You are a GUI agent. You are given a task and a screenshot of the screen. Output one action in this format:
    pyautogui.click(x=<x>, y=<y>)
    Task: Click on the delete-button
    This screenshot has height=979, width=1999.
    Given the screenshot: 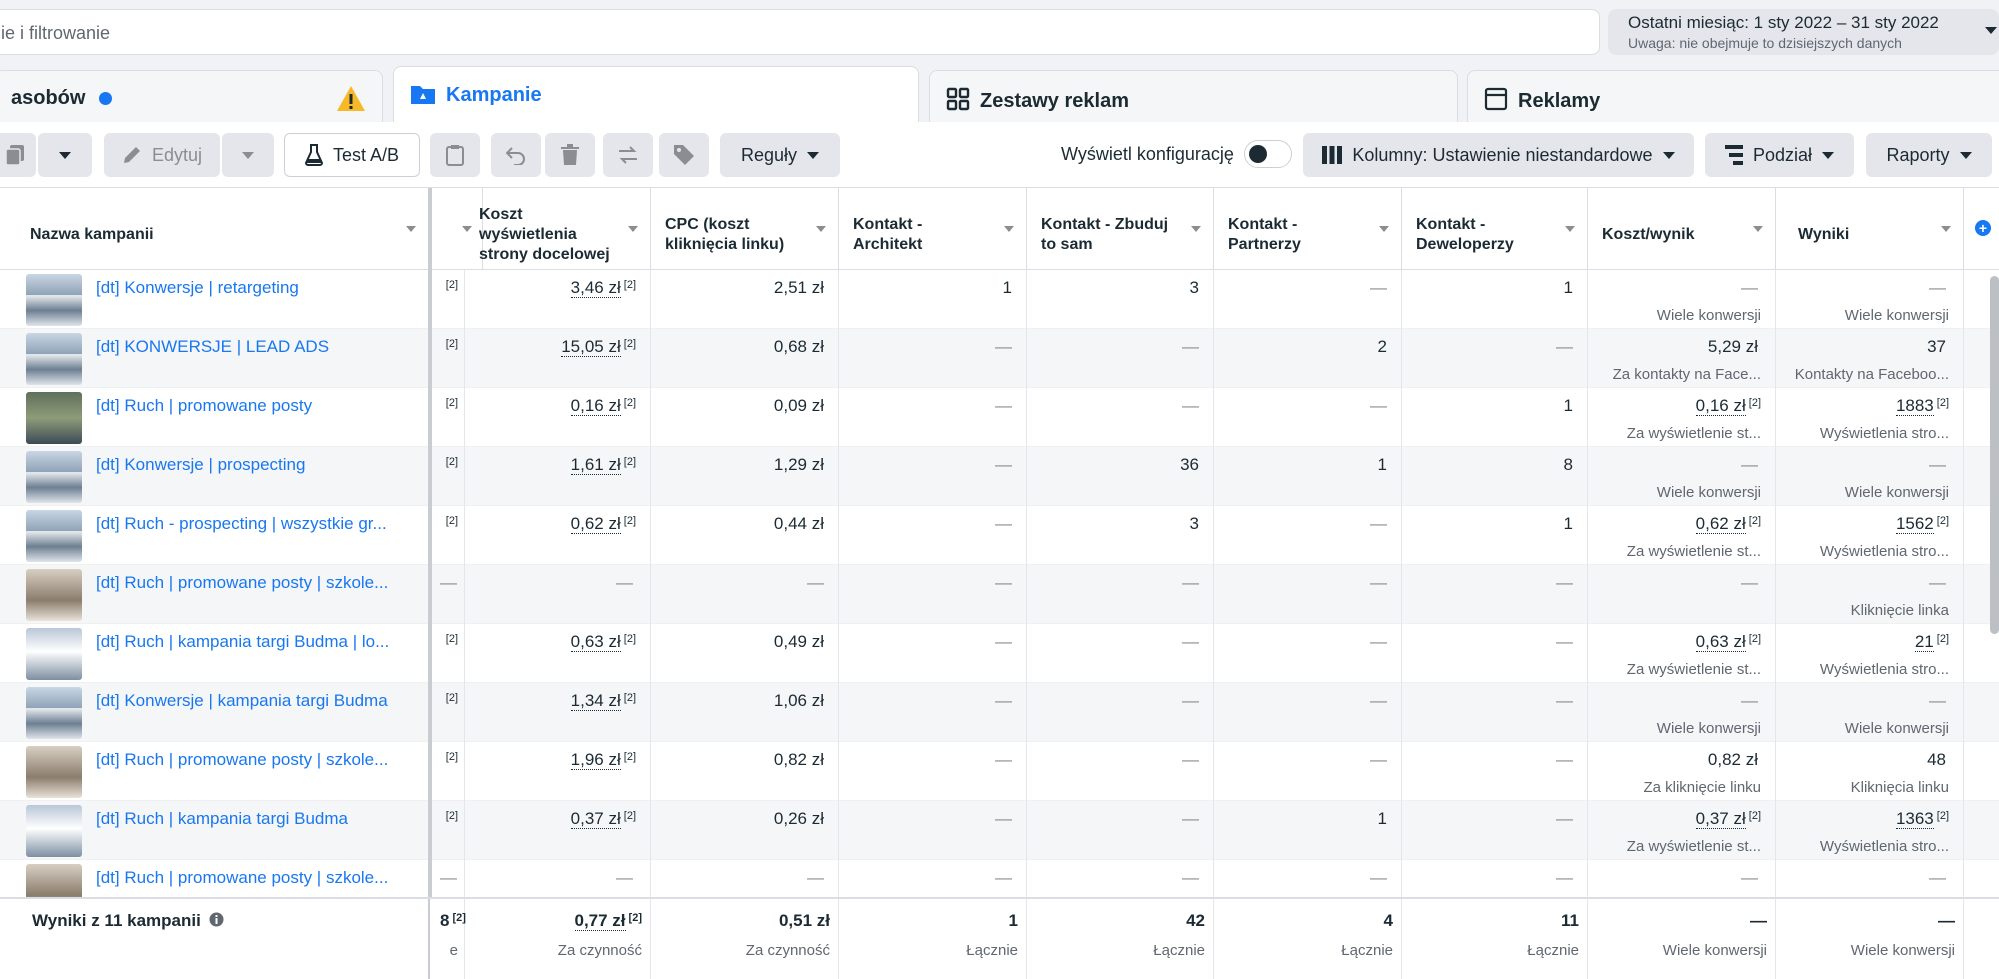 What is the action you would take?
    pyautogui.click(x=570, y=155)
    